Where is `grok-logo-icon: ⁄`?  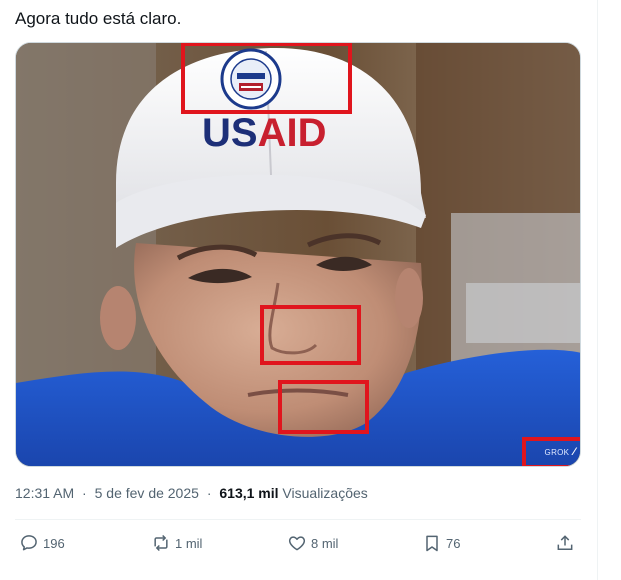 grok-logo-icon: ⁄ is located at coordinates (574, 452).